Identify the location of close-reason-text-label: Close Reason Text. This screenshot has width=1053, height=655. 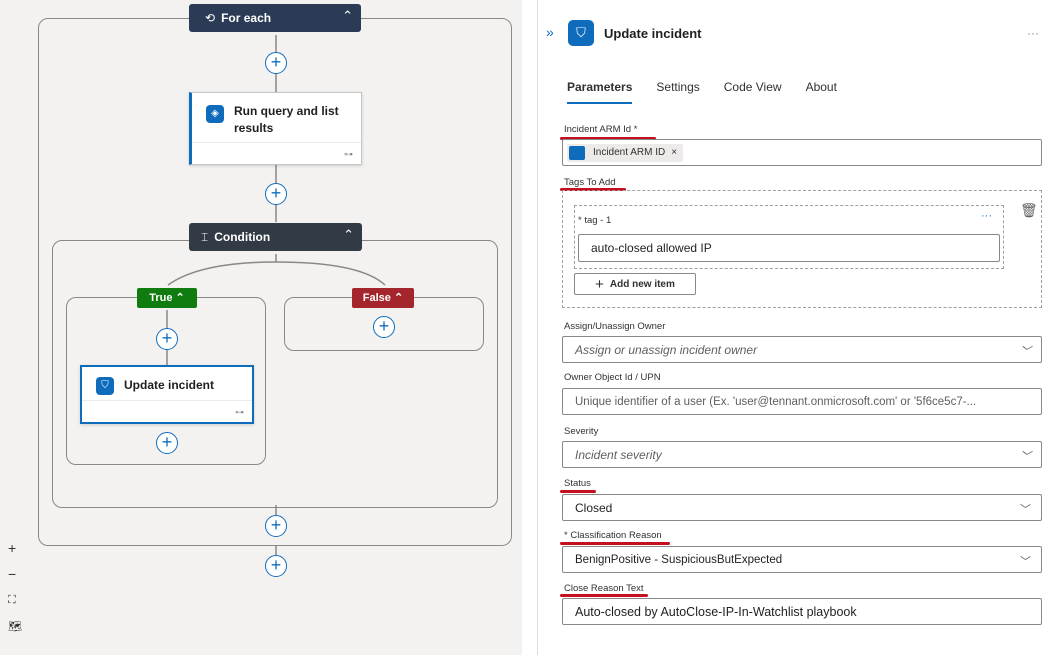
(604, 588).